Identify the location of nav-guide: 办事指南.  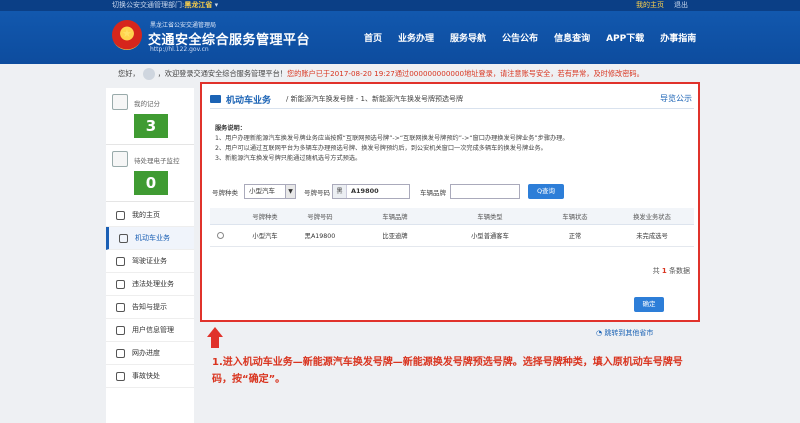
(678, 37).